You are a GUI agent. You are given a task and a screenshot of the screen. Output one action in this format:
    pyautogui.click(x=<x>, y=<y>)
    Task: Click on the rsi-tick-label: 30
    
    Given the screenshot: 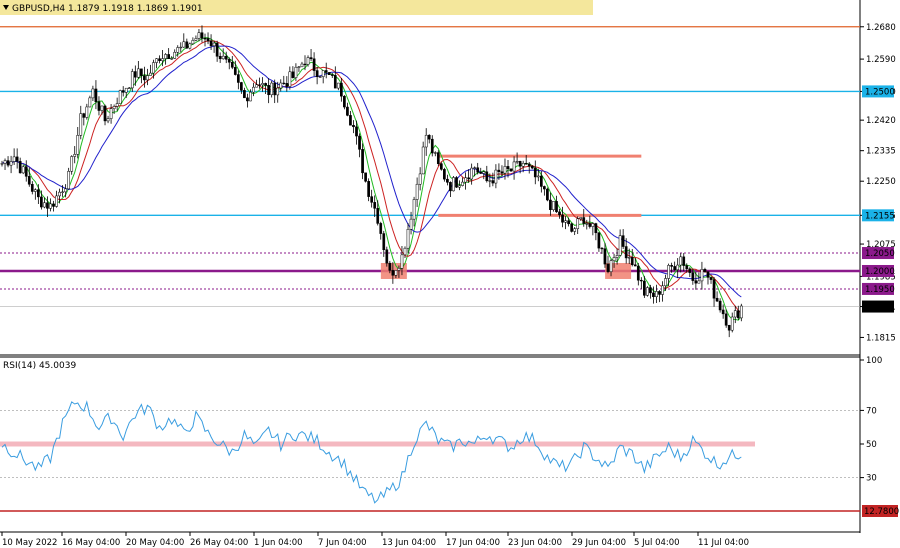 What is the action you would take?
    pyautogui.click(x=871, y=479)
    